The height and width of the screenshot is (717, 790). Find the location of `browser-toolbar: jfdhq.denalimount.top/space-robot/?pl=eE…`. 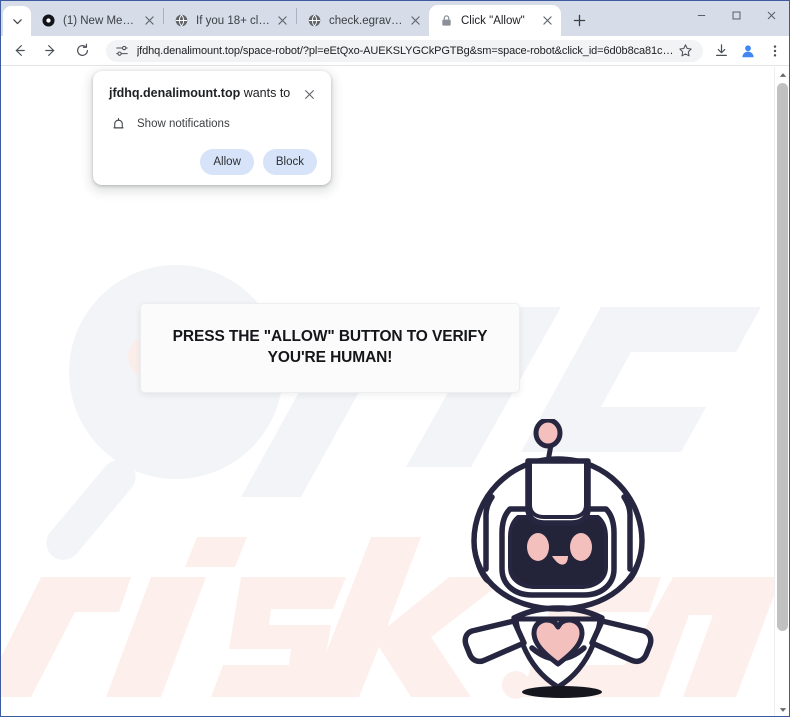

browser-toolbar: jfdhq.denalimount.top/space-robot/?pl=eE… is located at coordinates (395, 51).